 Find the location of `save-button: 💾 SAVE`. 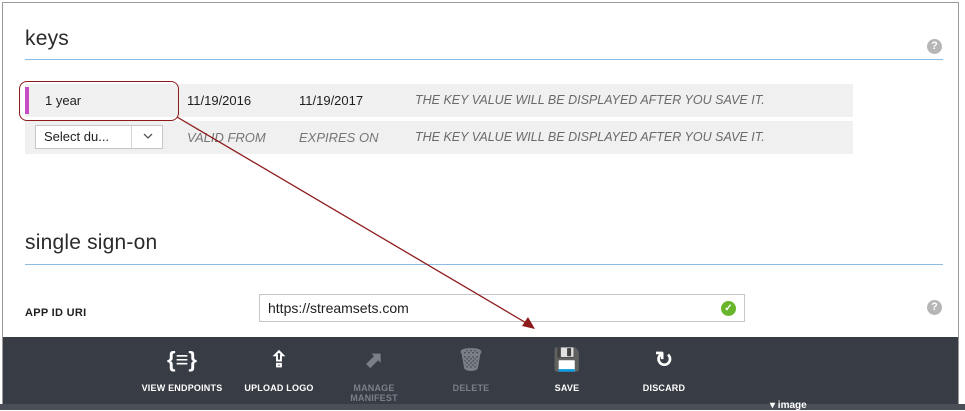

save-button: 💾 SAVE is located at coordinates (567, 371).